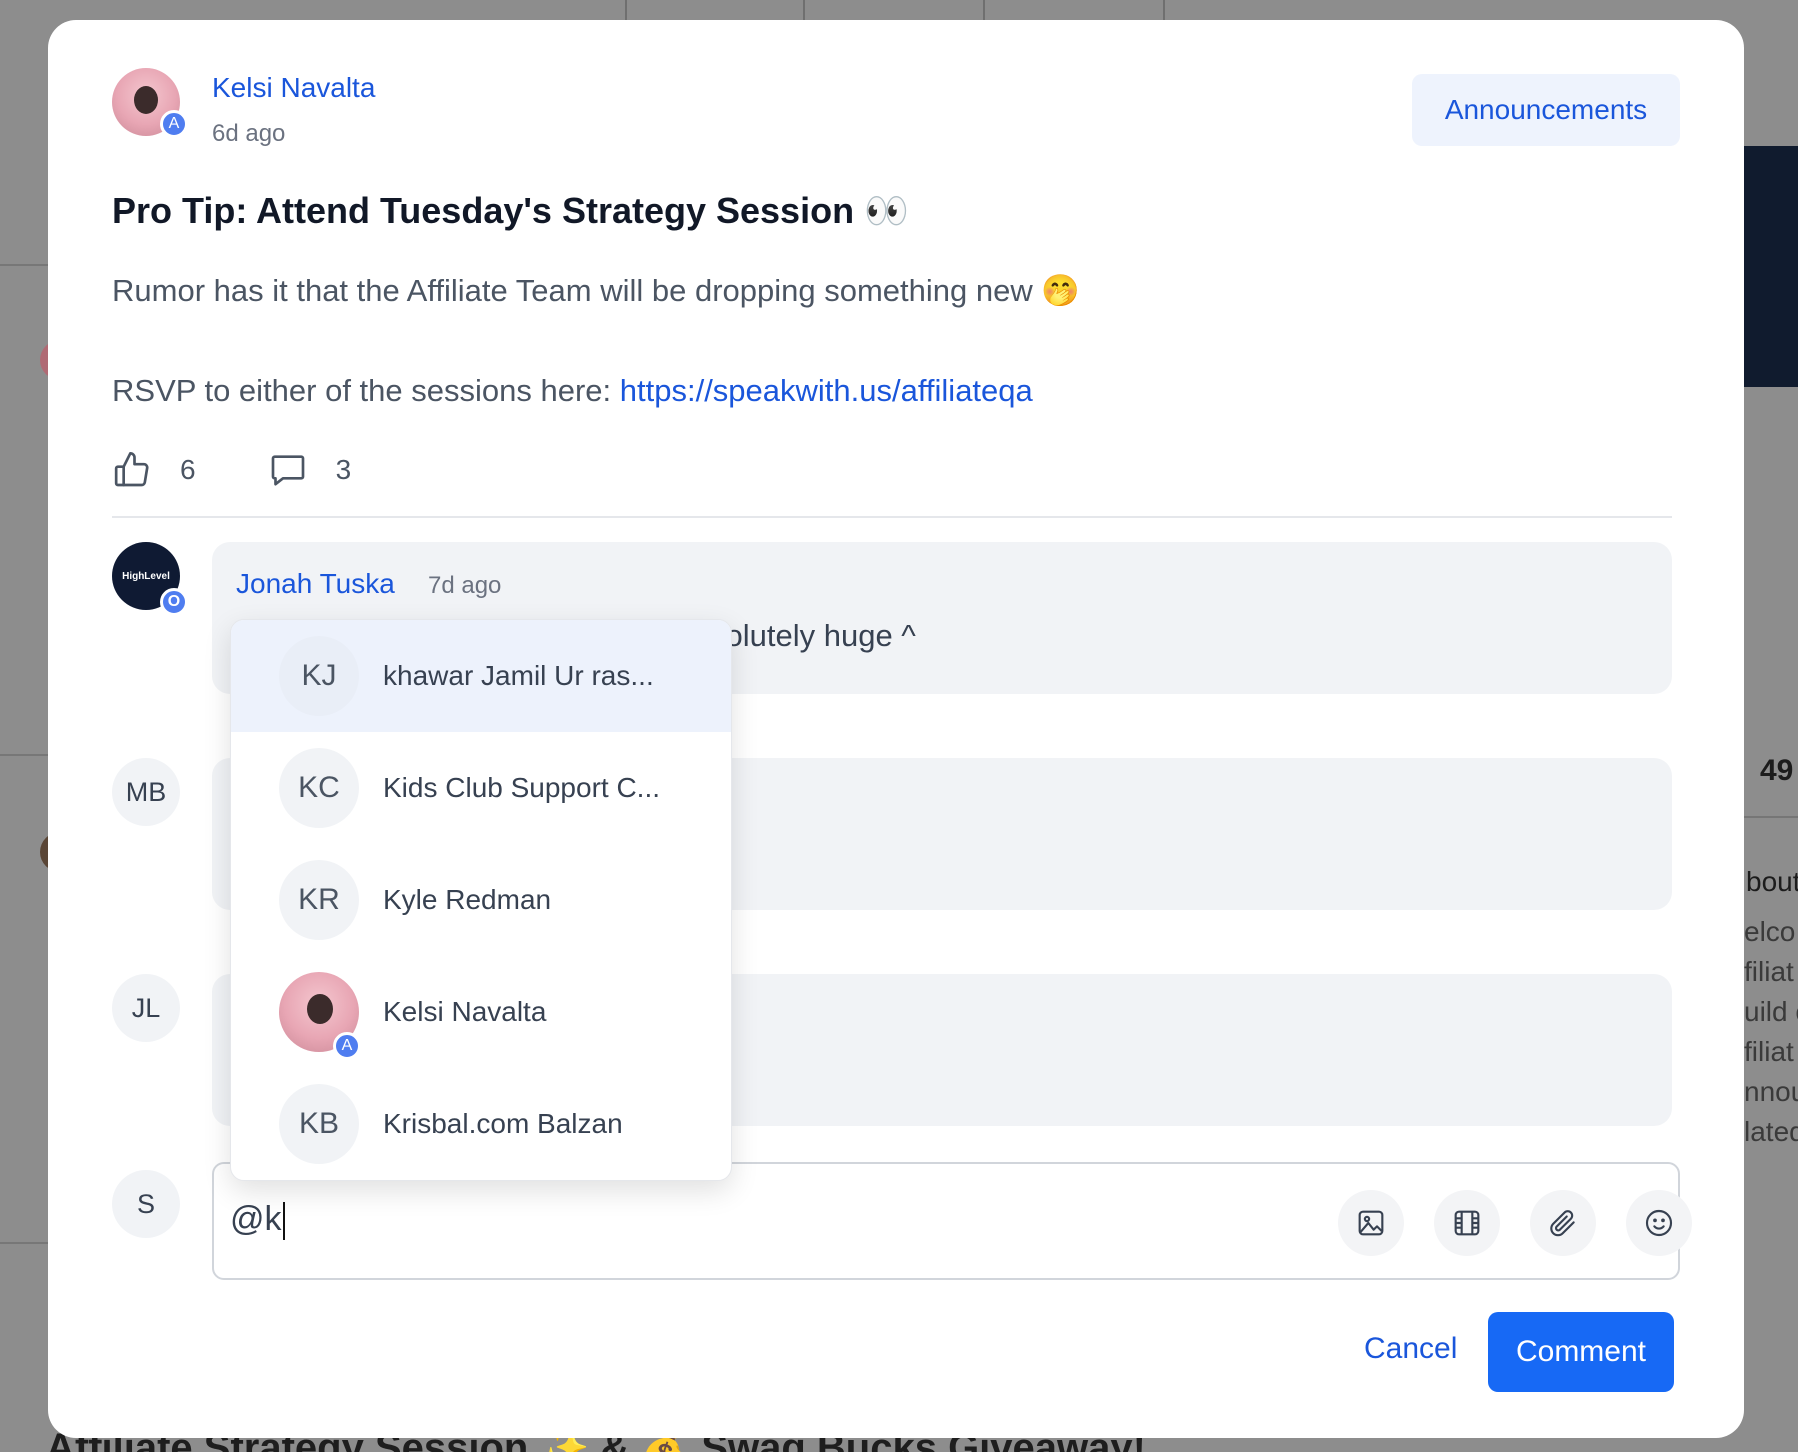  Describe the element at coordinates (174, 602) in the screenshot. I see `role-badge: O` at that location.